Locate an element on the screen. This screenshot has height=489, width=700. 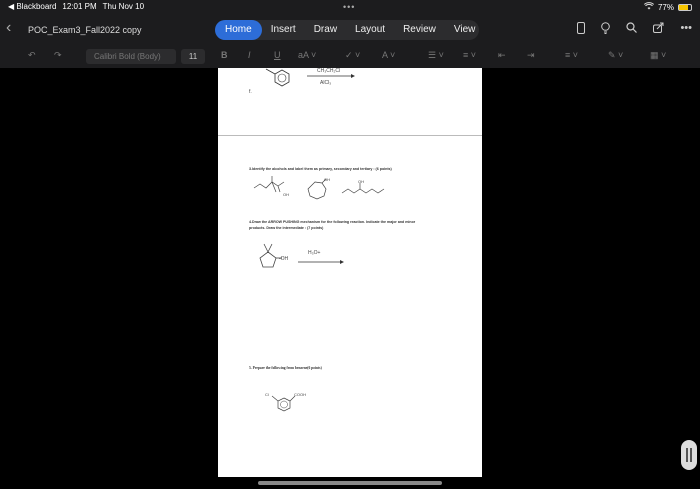
phone-view-icon is located at coordinates (581, 29).